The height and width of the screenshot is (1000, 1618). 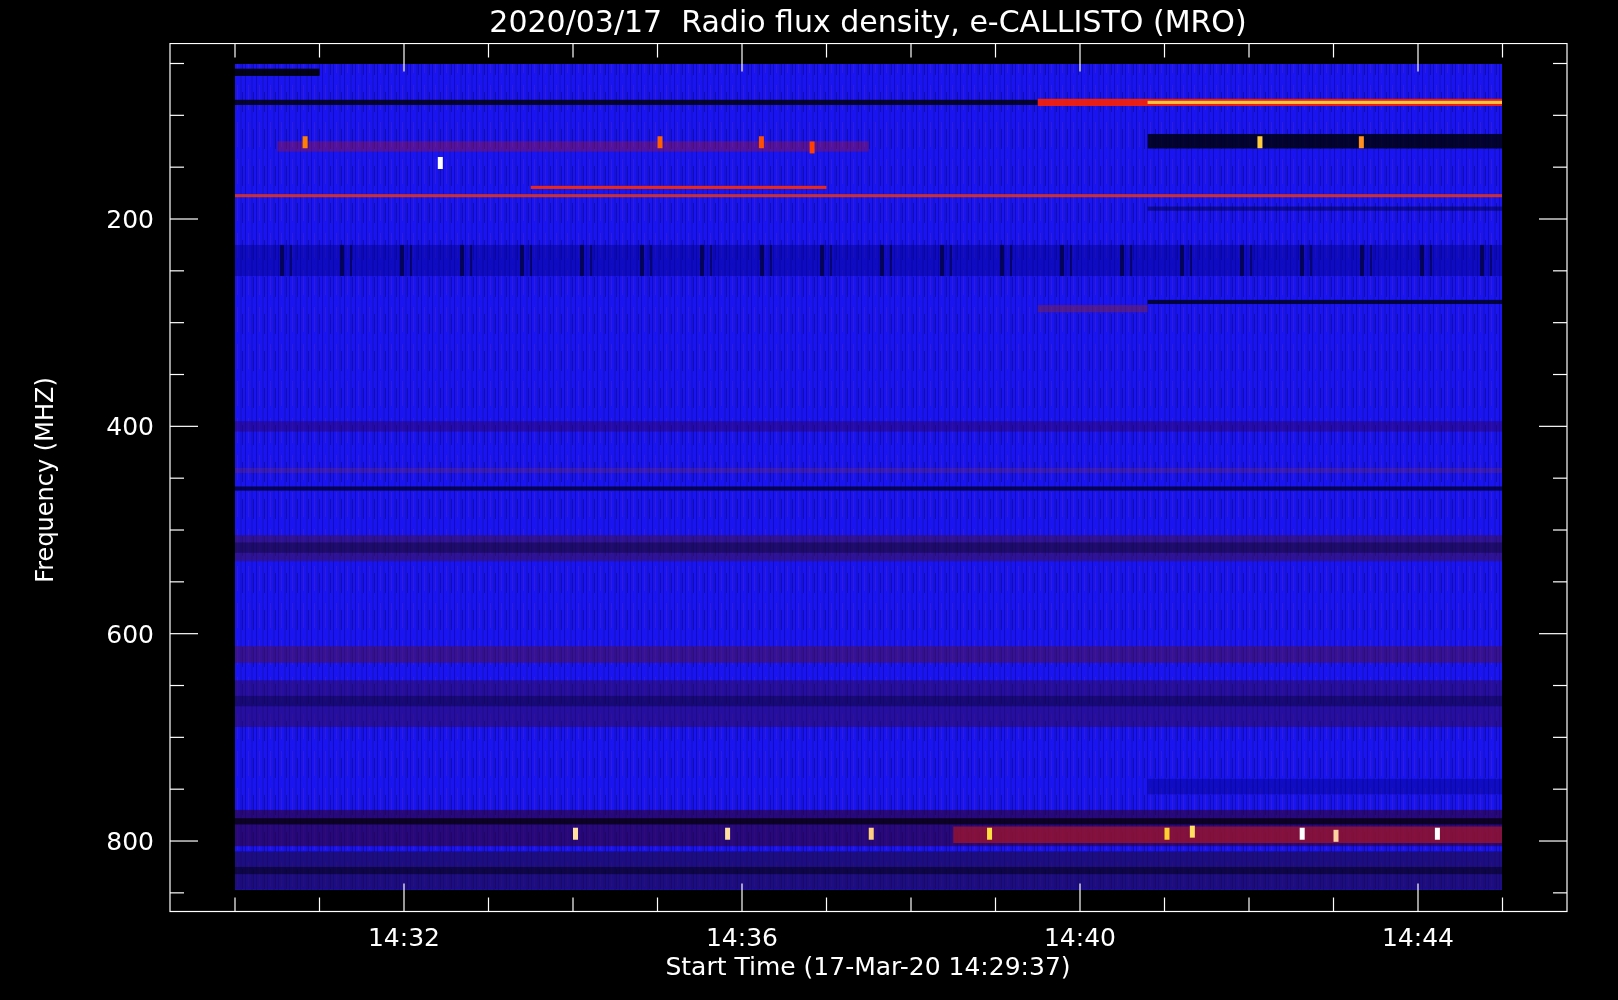 What do you see at coordinates (868, 966) in the screenshot?
I see `x-axis-title: Start Time (17-Mar-20 14:29:37)` at bounding box center [868, 966].